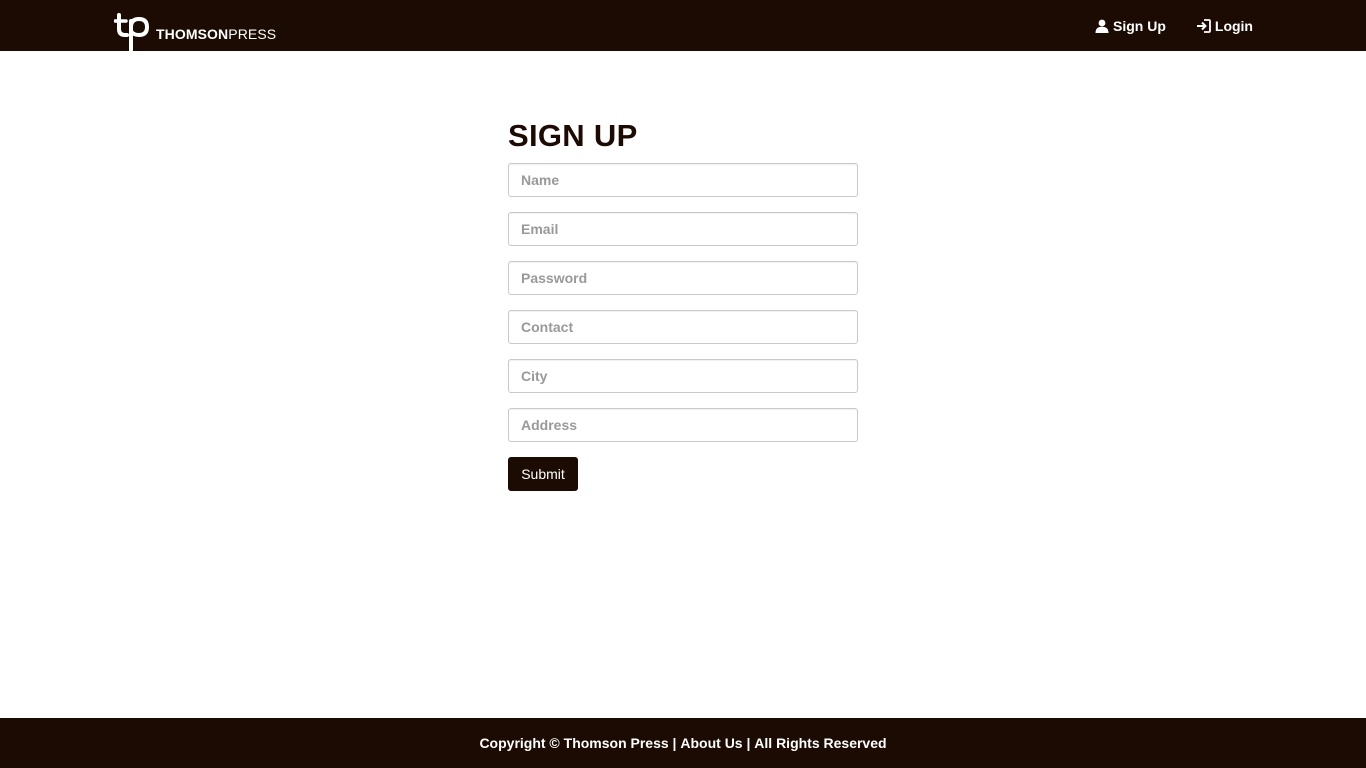 This screenshot has height=768, width=1366. I want to click on nav-sign-up-label: Sign Up, so click(1139, 25).